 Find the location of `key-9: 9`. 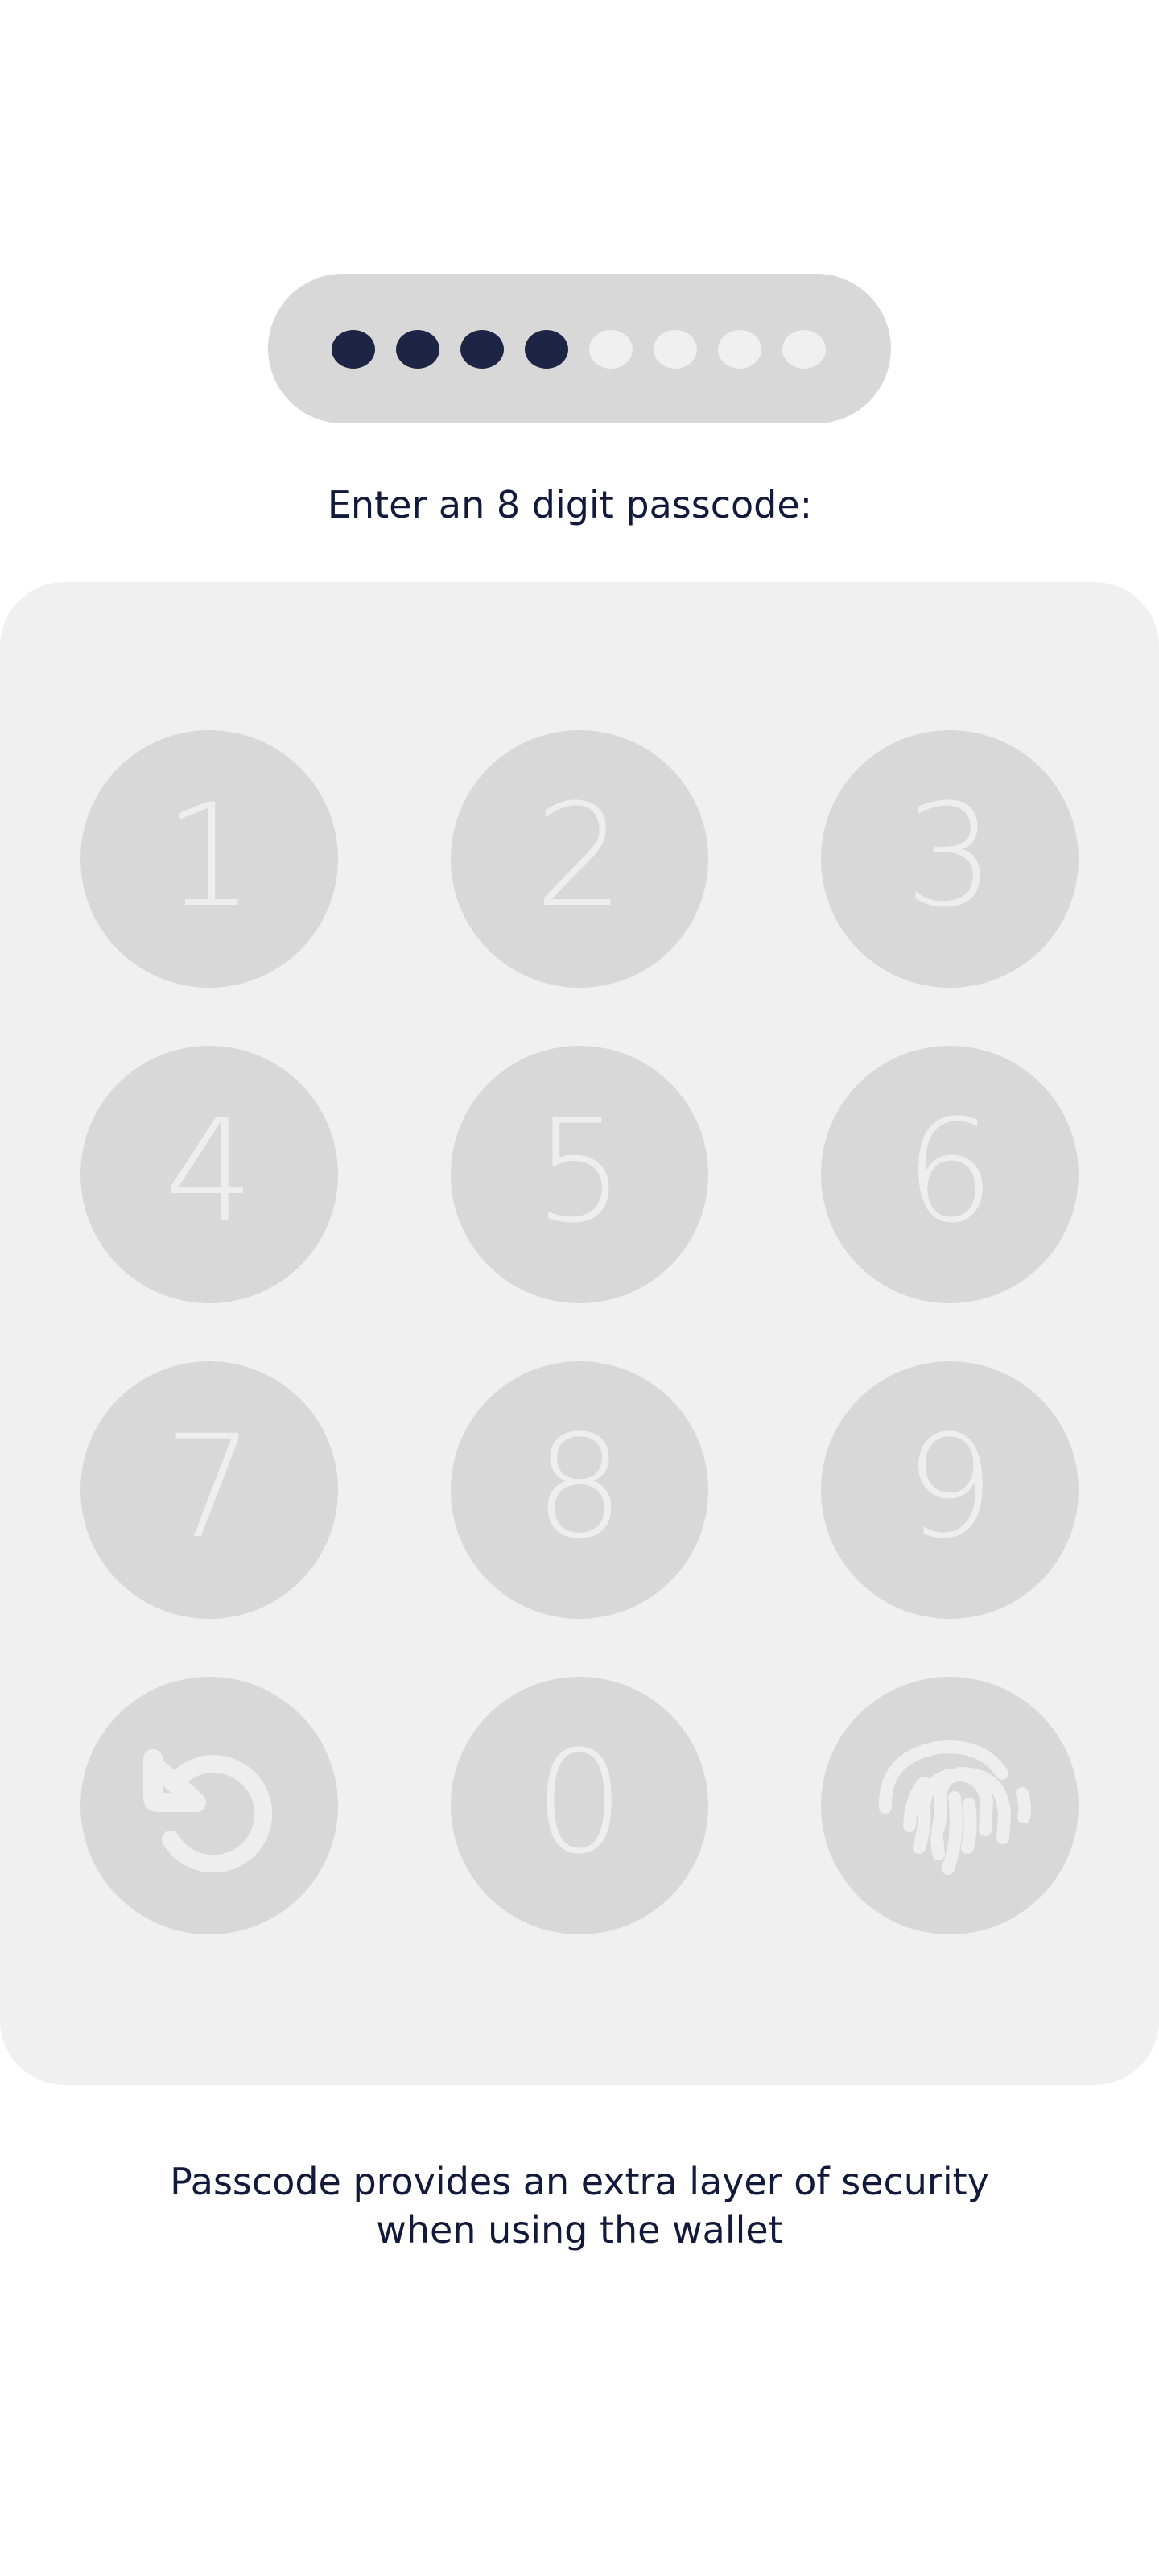

key-9: 9 is located at coordinates (950, 1490).